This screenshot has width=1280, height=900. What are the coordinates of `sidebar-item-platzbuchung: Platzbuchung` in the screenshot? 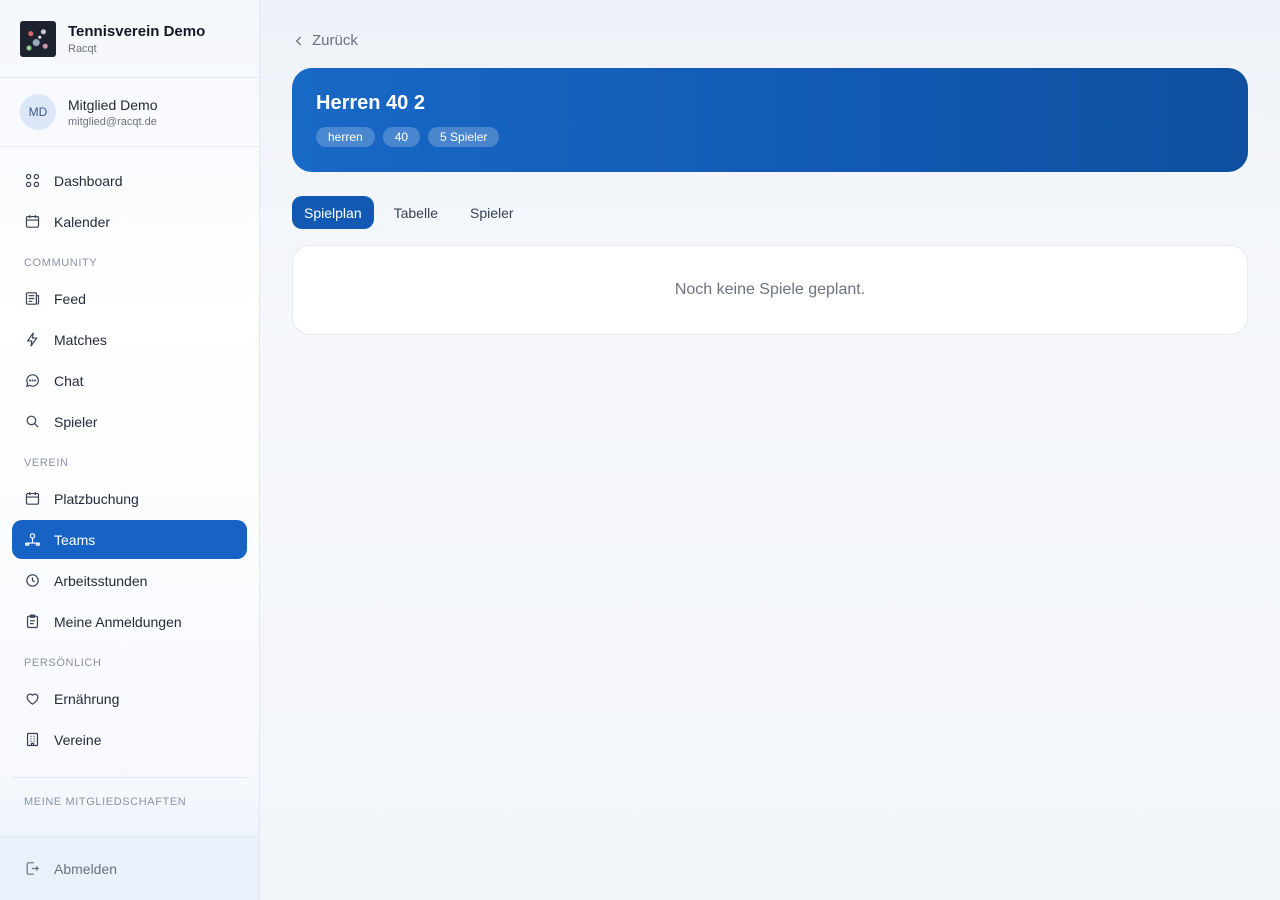 It's located at (129, 498).